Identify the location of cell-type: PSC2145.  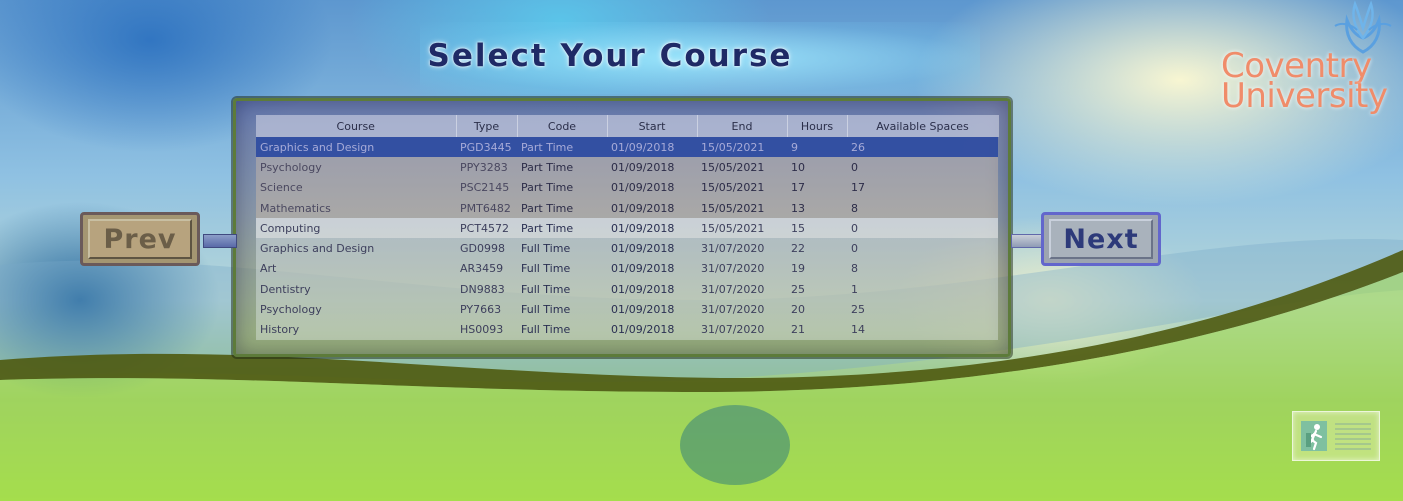
(486, 187).